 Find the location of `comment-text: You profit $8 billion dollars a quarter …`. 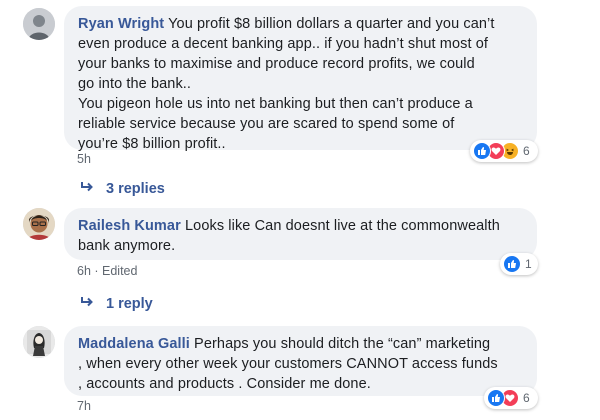

comment-text: You profit $8 billion dollars a quarter … is located at coordinates (331, 24).